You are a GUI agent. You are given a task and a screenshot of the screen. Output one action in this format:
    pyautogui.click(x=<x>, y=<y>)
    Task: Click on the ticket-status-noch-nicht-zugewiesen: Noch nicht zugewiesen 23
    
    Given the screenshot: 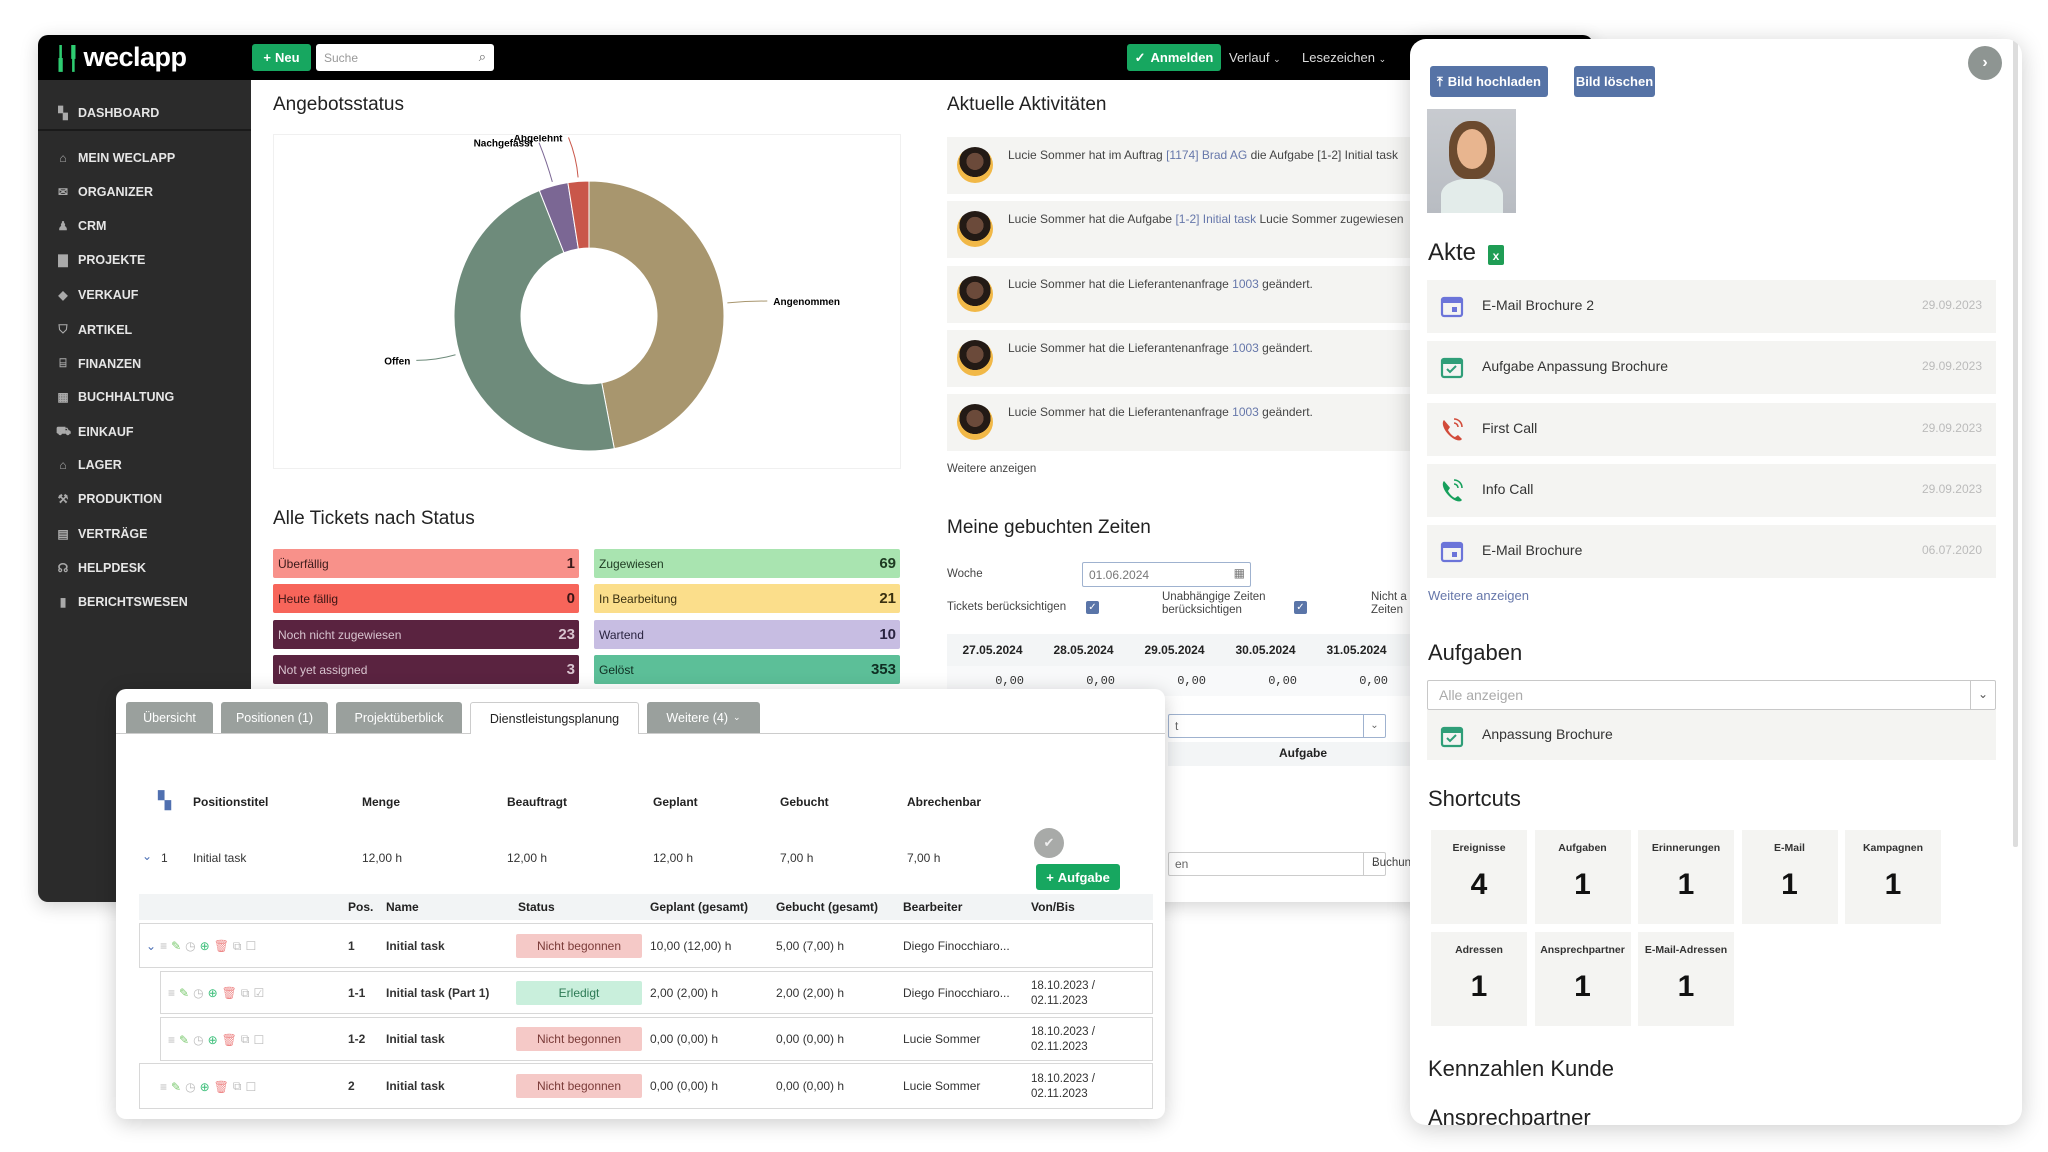 What is the action you would take?
    pyautogui.click(x=426, y=634)
    